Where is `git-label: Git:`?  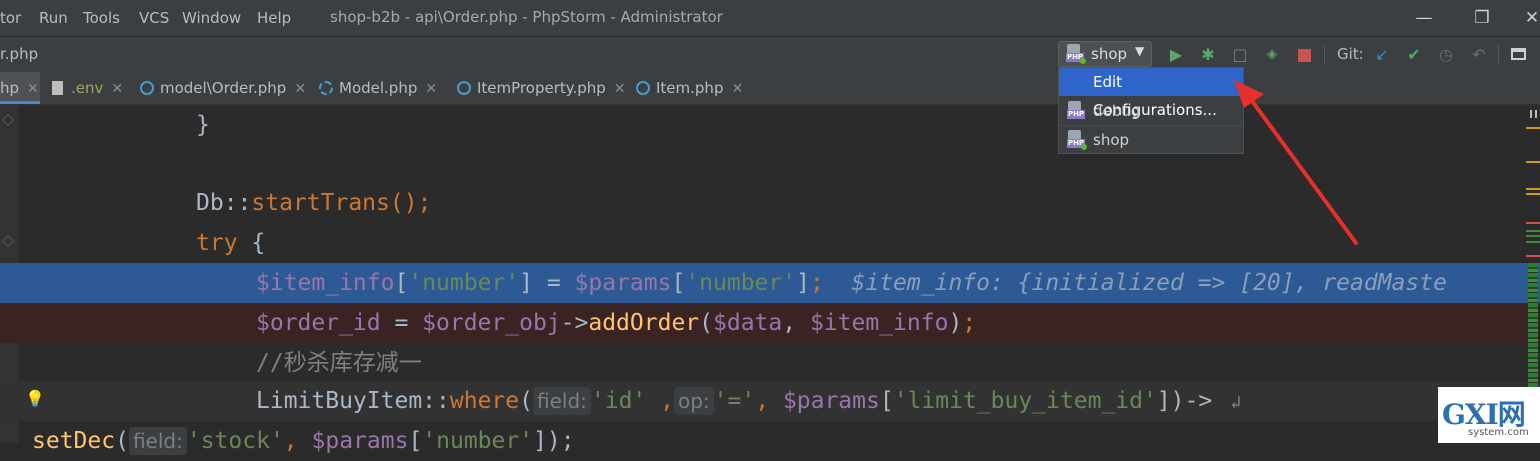 git-label: Git: is located at coordinates (1350, 54).